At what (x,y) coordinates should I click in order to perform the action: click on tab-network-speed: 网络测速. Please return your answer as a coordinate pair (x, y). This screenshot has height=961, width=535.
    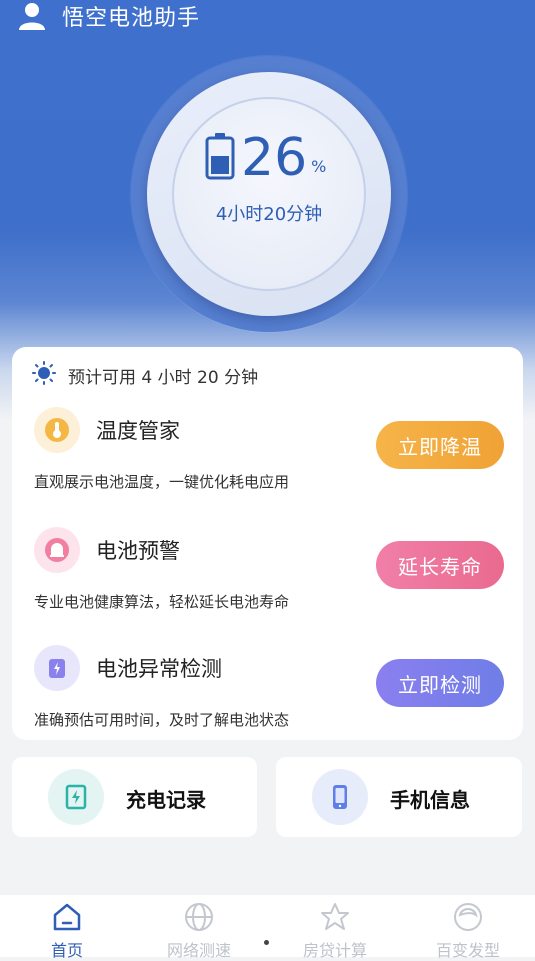
    Looking at the image, I should click on (199, 927).